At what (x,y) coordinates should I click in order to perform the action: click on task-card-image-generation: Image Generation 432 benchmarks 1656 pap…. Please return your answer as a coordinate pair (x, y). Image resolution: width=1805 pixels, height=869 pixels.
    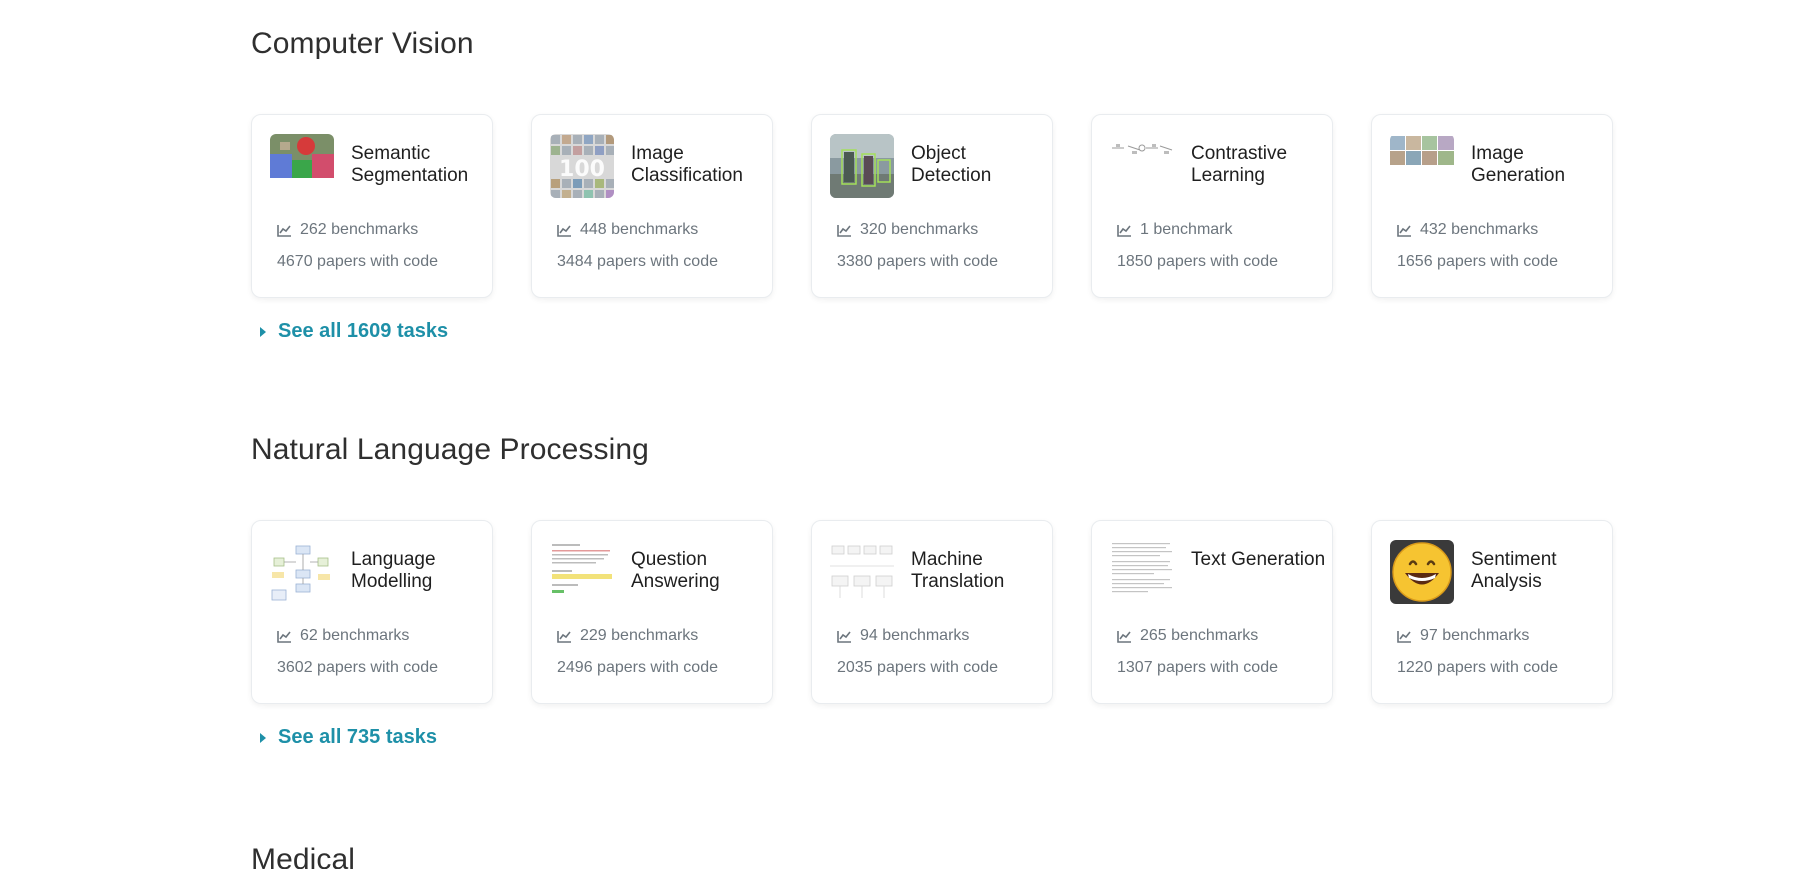
    Looking at the image, I should click on (1492, 206).